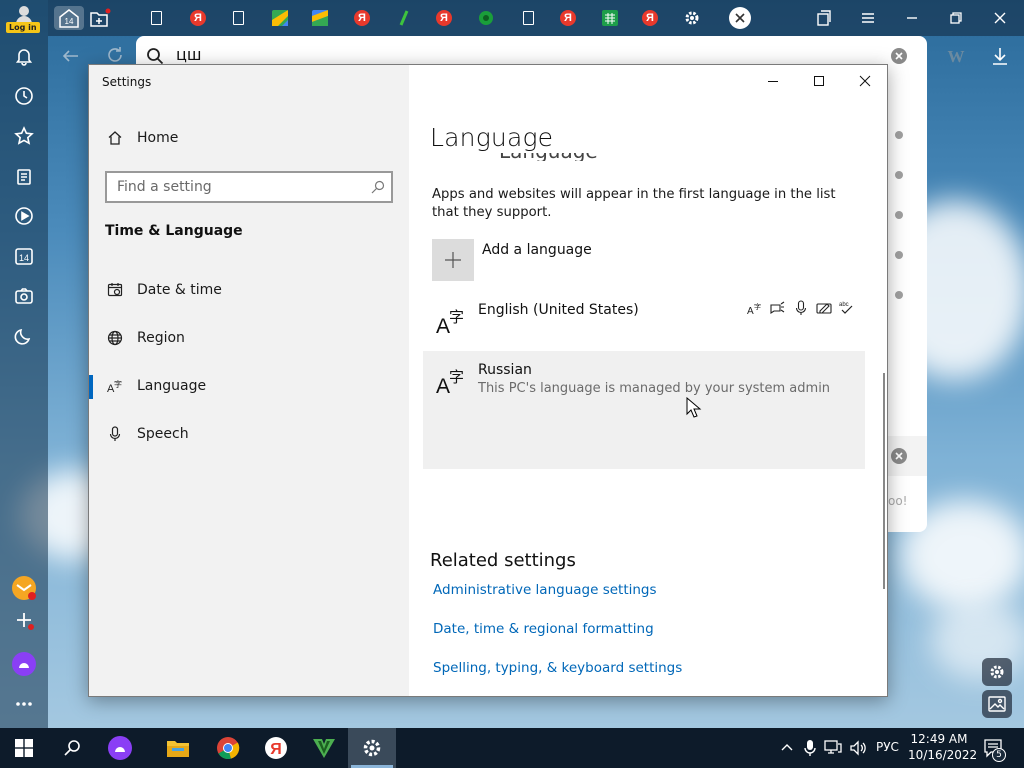  I want to click on taskbar-search-icon, so click(72, 748).